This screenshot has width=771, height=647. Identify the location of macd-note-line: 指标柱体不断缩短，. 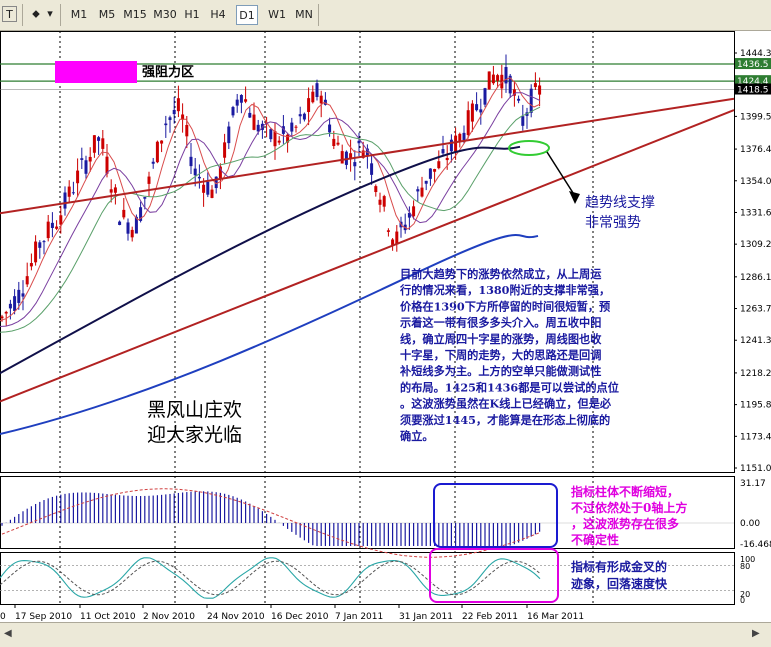
(625, 491).